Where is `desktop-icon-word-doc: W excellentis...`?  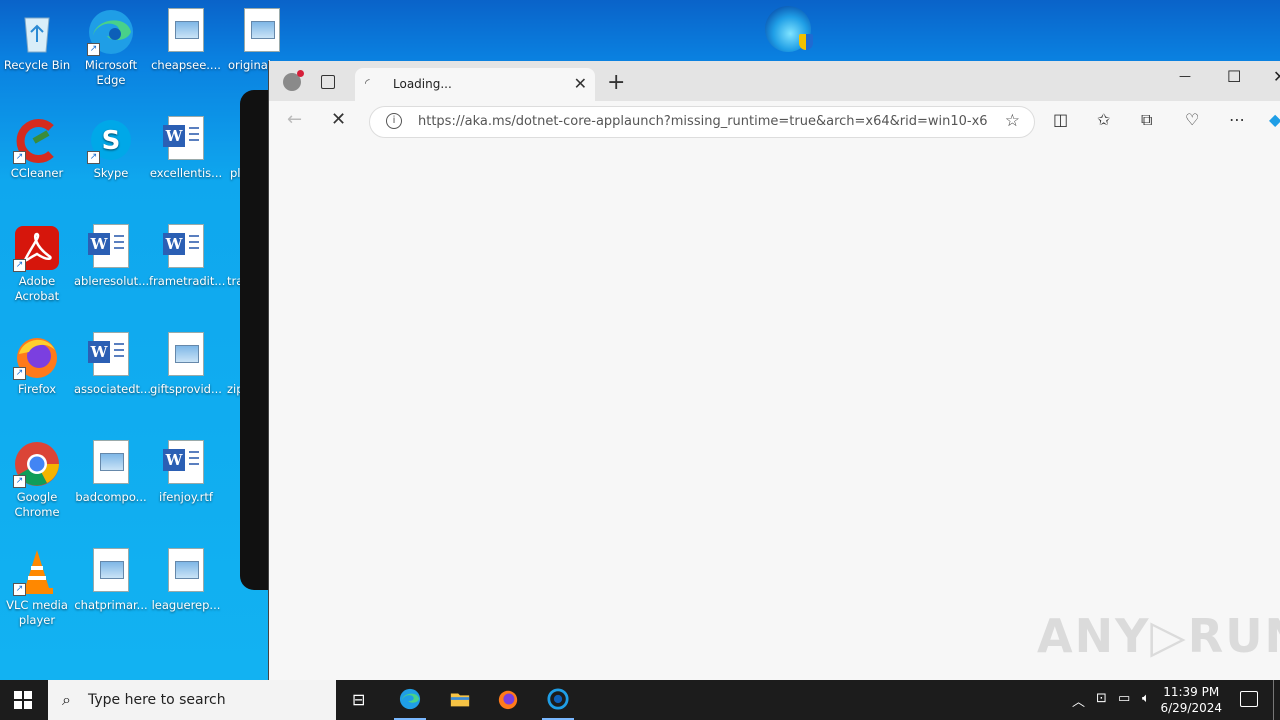 desktop-icon-word-doc: W excellentis... is located at coordinates (186, 146).